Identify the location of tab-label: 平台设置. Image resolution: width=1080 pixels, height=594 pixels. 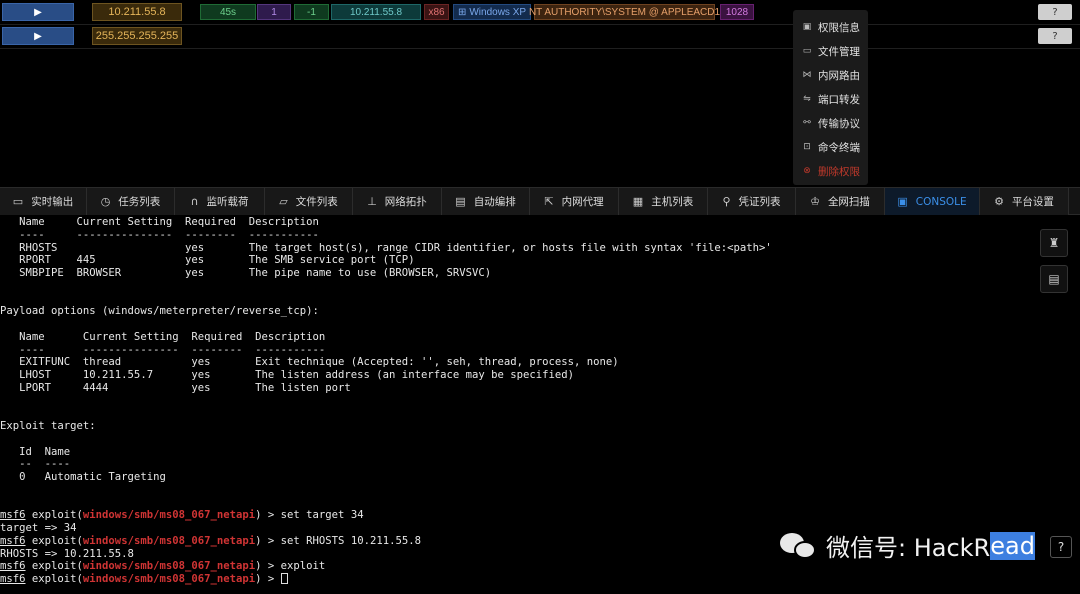
(1032, 202).